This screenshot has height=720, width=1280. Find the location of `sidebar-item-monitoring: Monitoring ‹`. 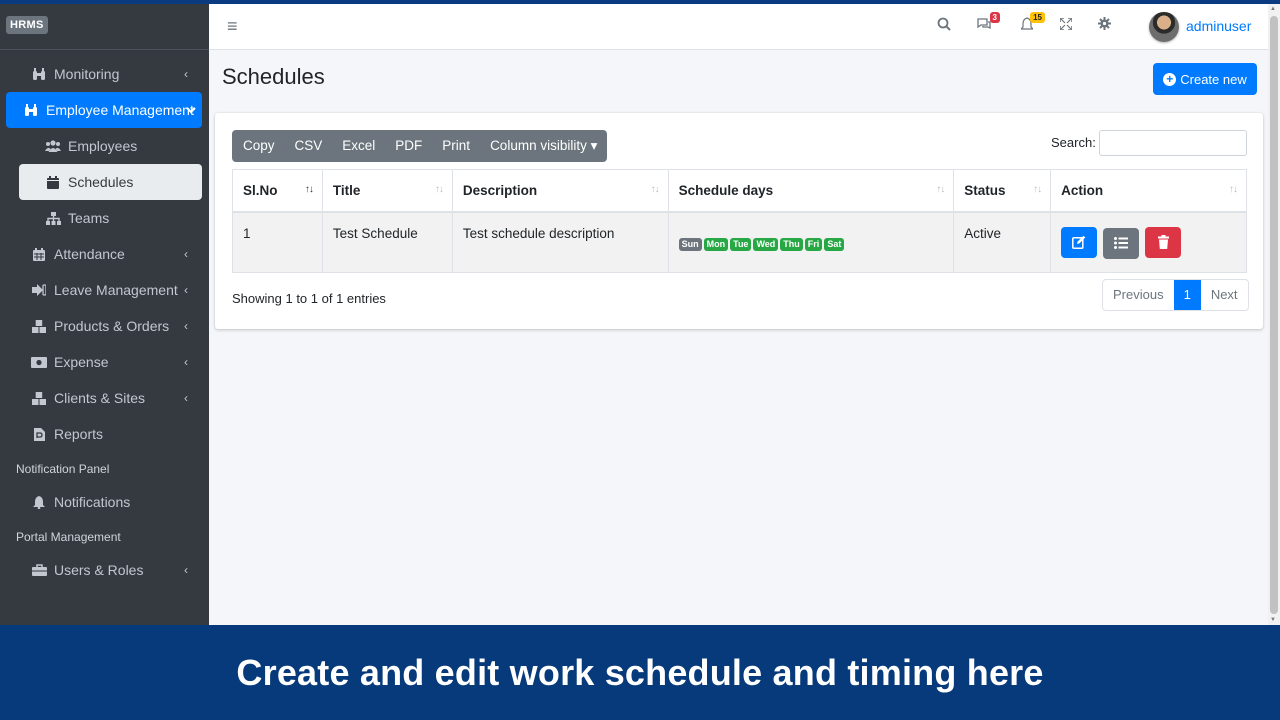

sidebar-item-monitoring: Monitoring ‹ is located at coordinates (104, 74).